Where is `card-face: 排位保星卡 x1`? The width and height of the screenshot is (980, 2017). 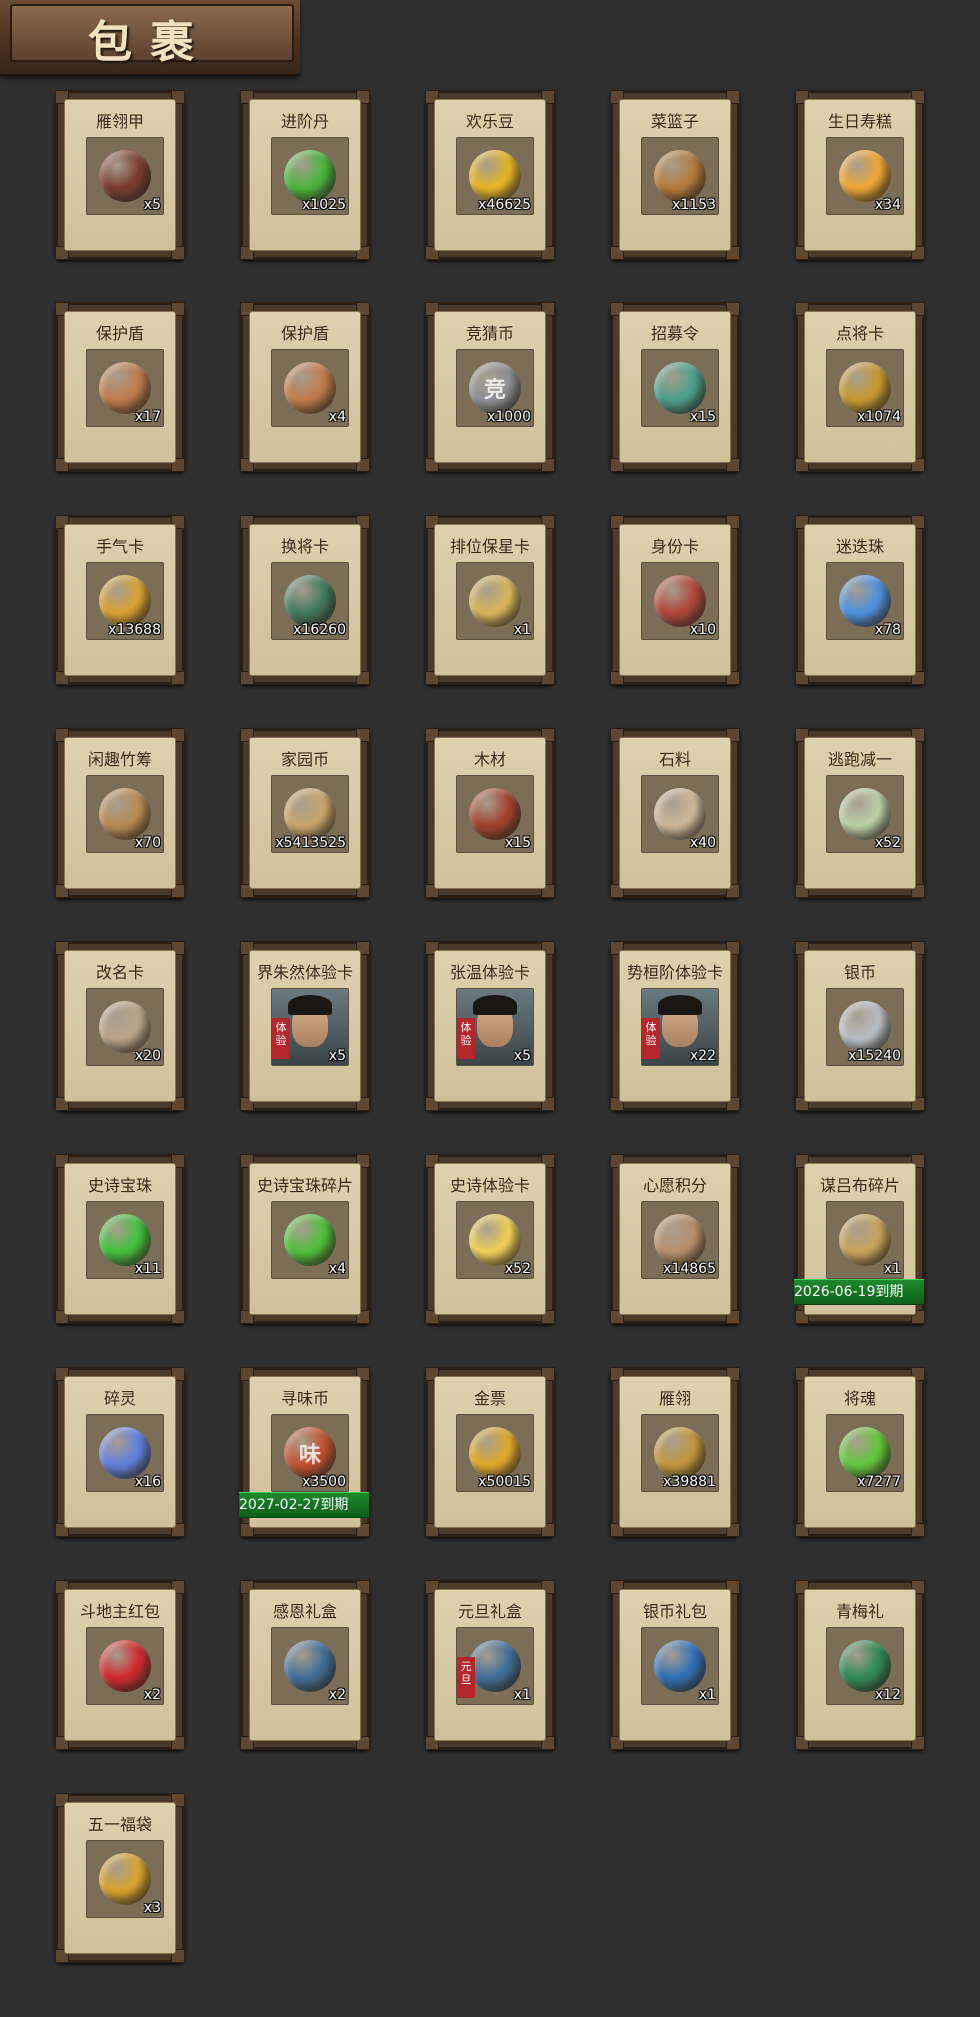
card-face: 排位保星卡 x1 is located at coordinates (490, 600).